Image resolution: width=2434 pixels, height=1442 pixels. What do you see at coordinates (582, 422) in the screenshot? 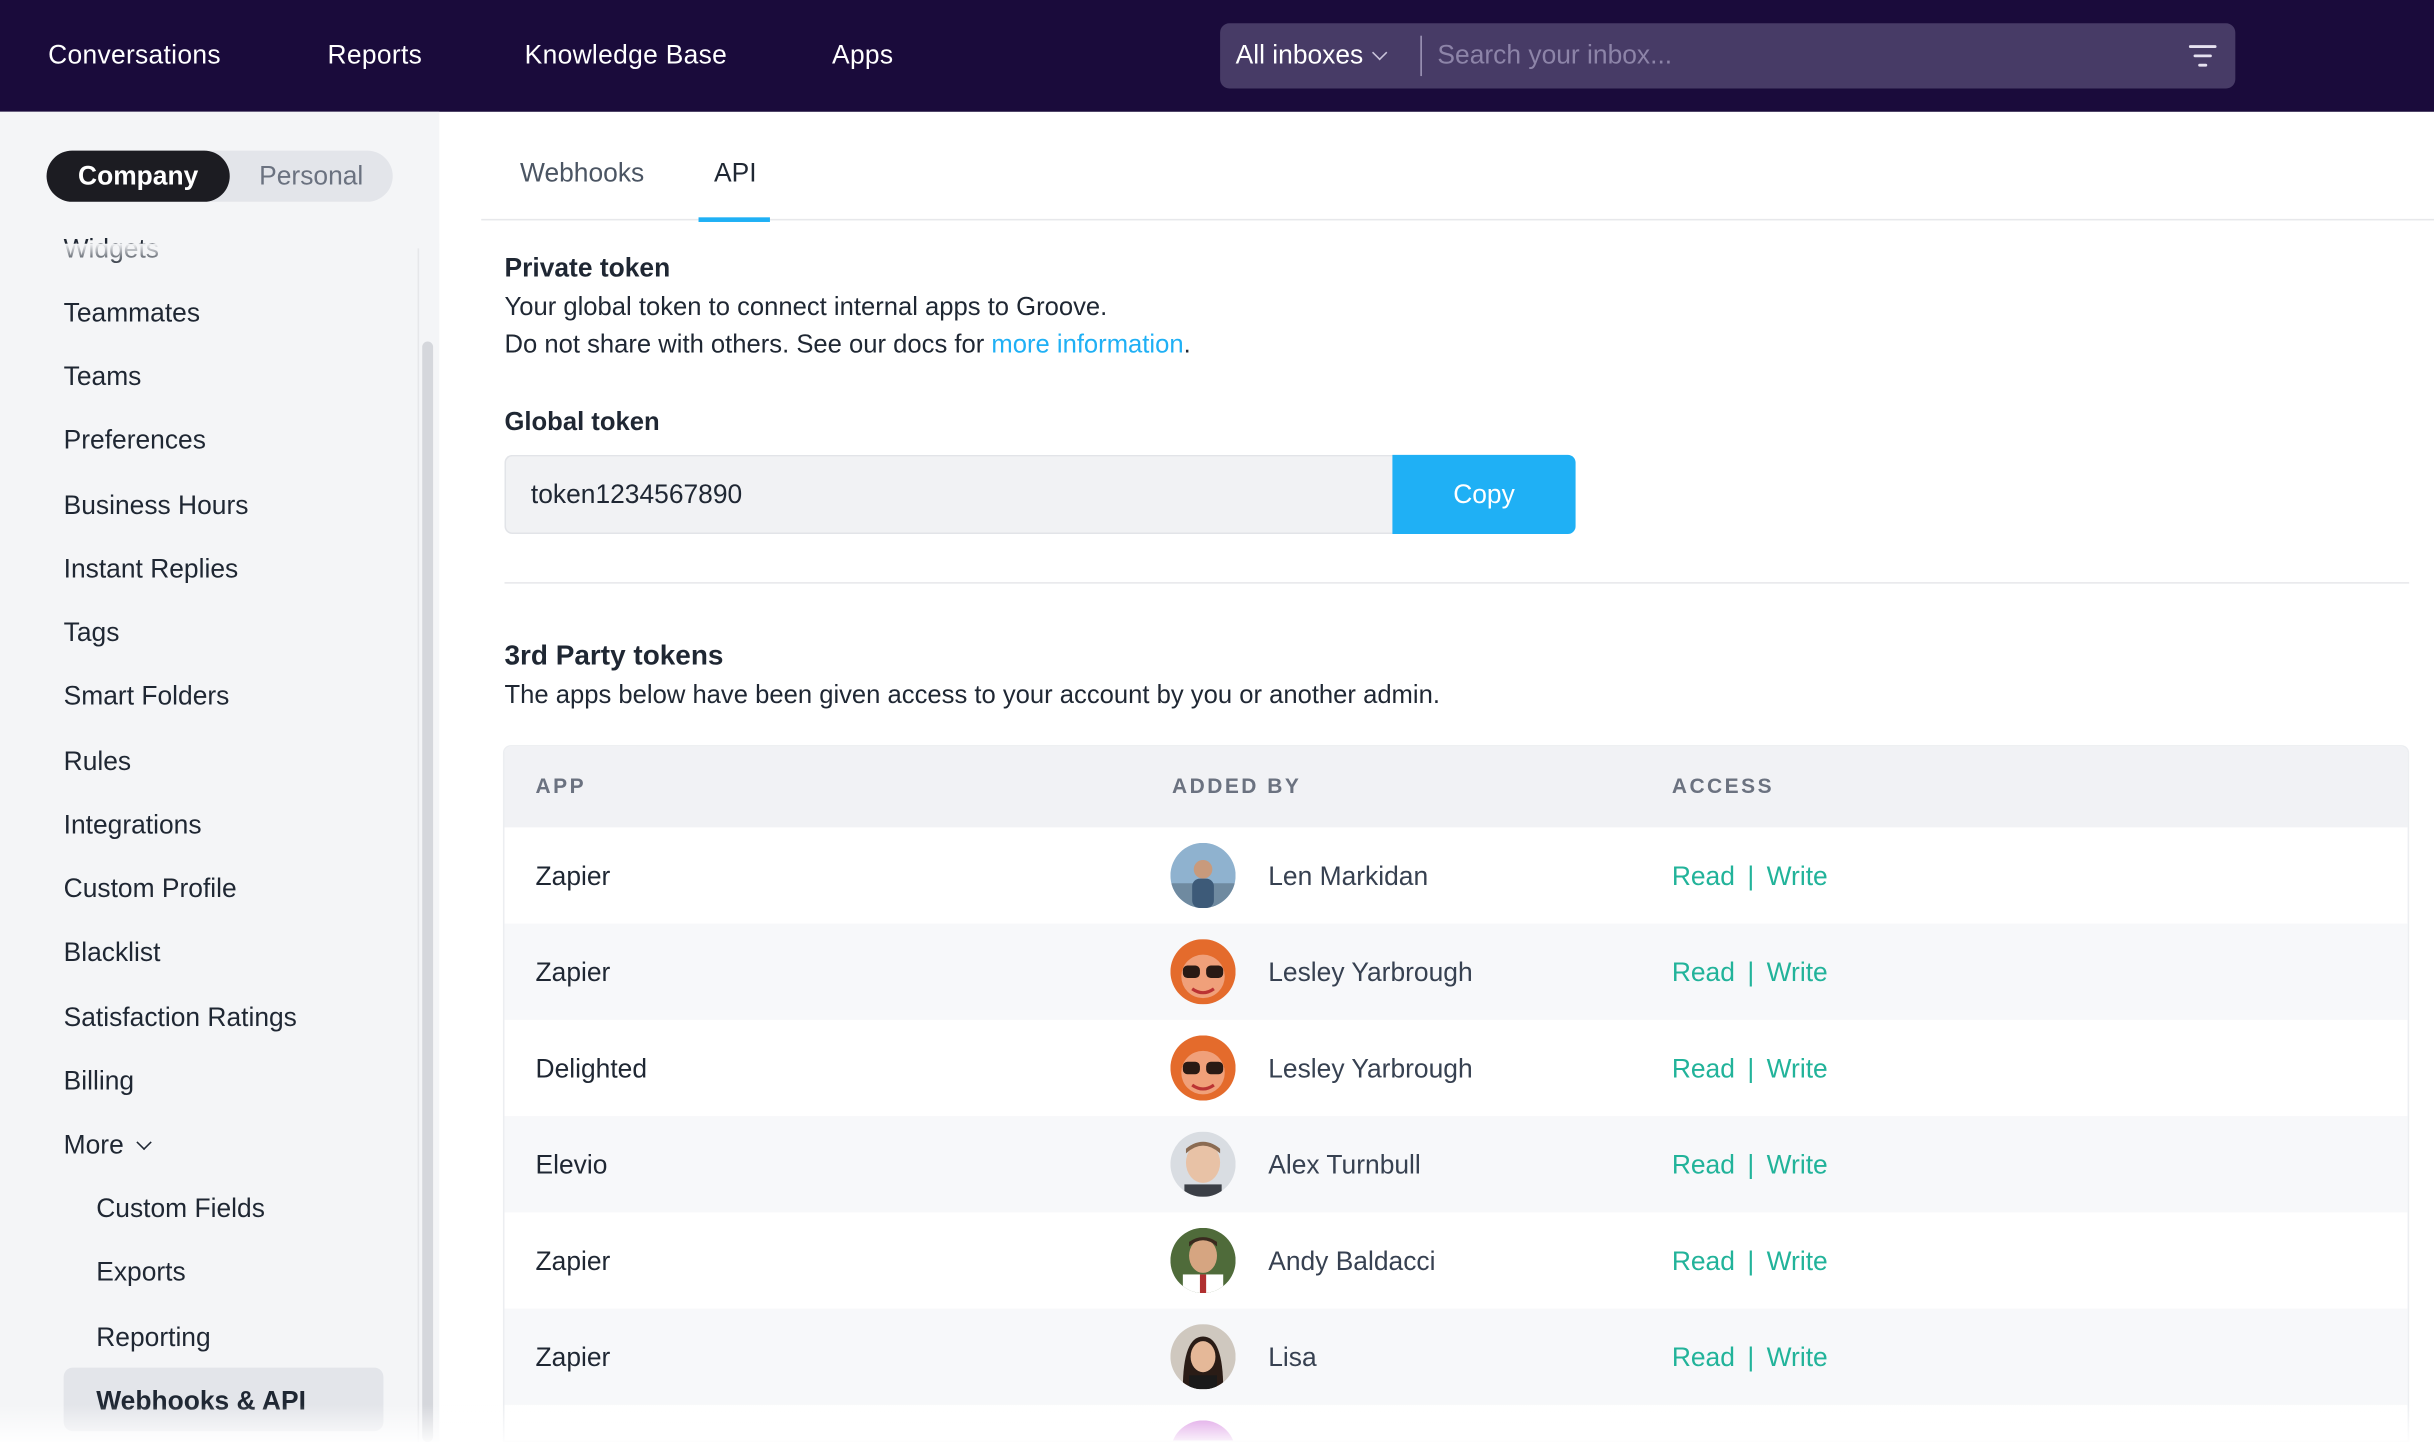
I see `global-token-label: Global token` at bounding box center [582, 422].